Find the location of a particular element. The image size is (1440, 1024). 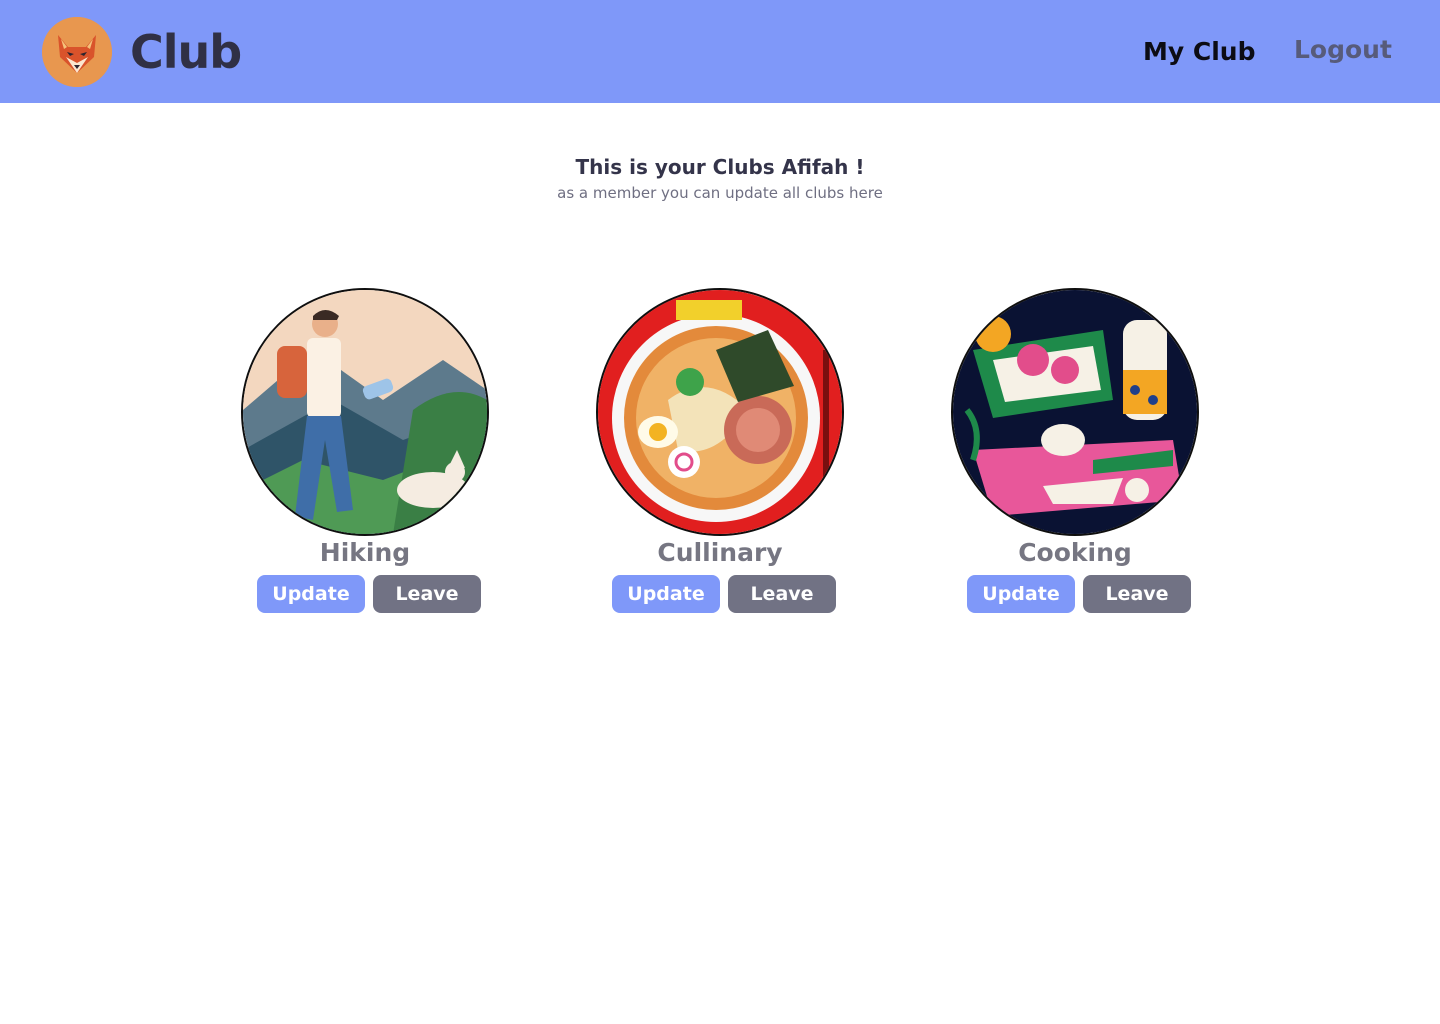

navbar: Club My Club Logout is located at coordinates (720, 51).